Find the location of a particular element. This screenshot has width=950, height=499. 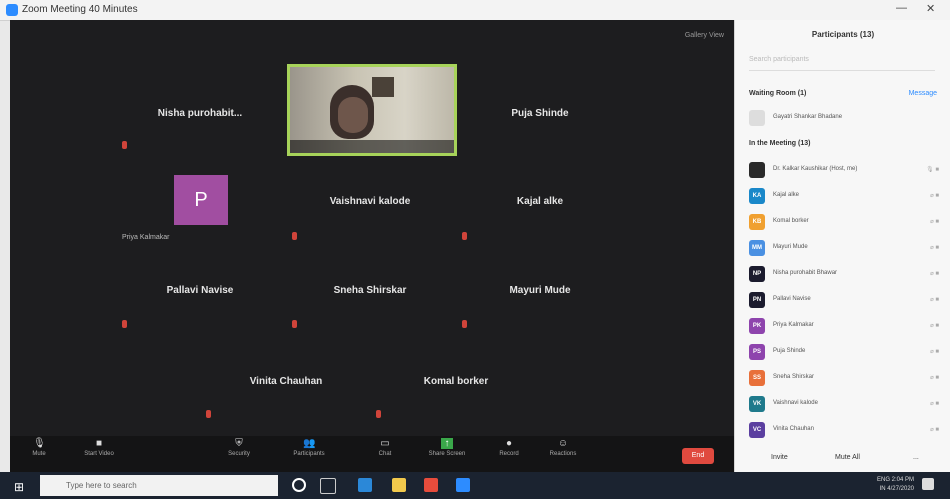

participant-name: Kajal alke is located at coordinates (786, 195).